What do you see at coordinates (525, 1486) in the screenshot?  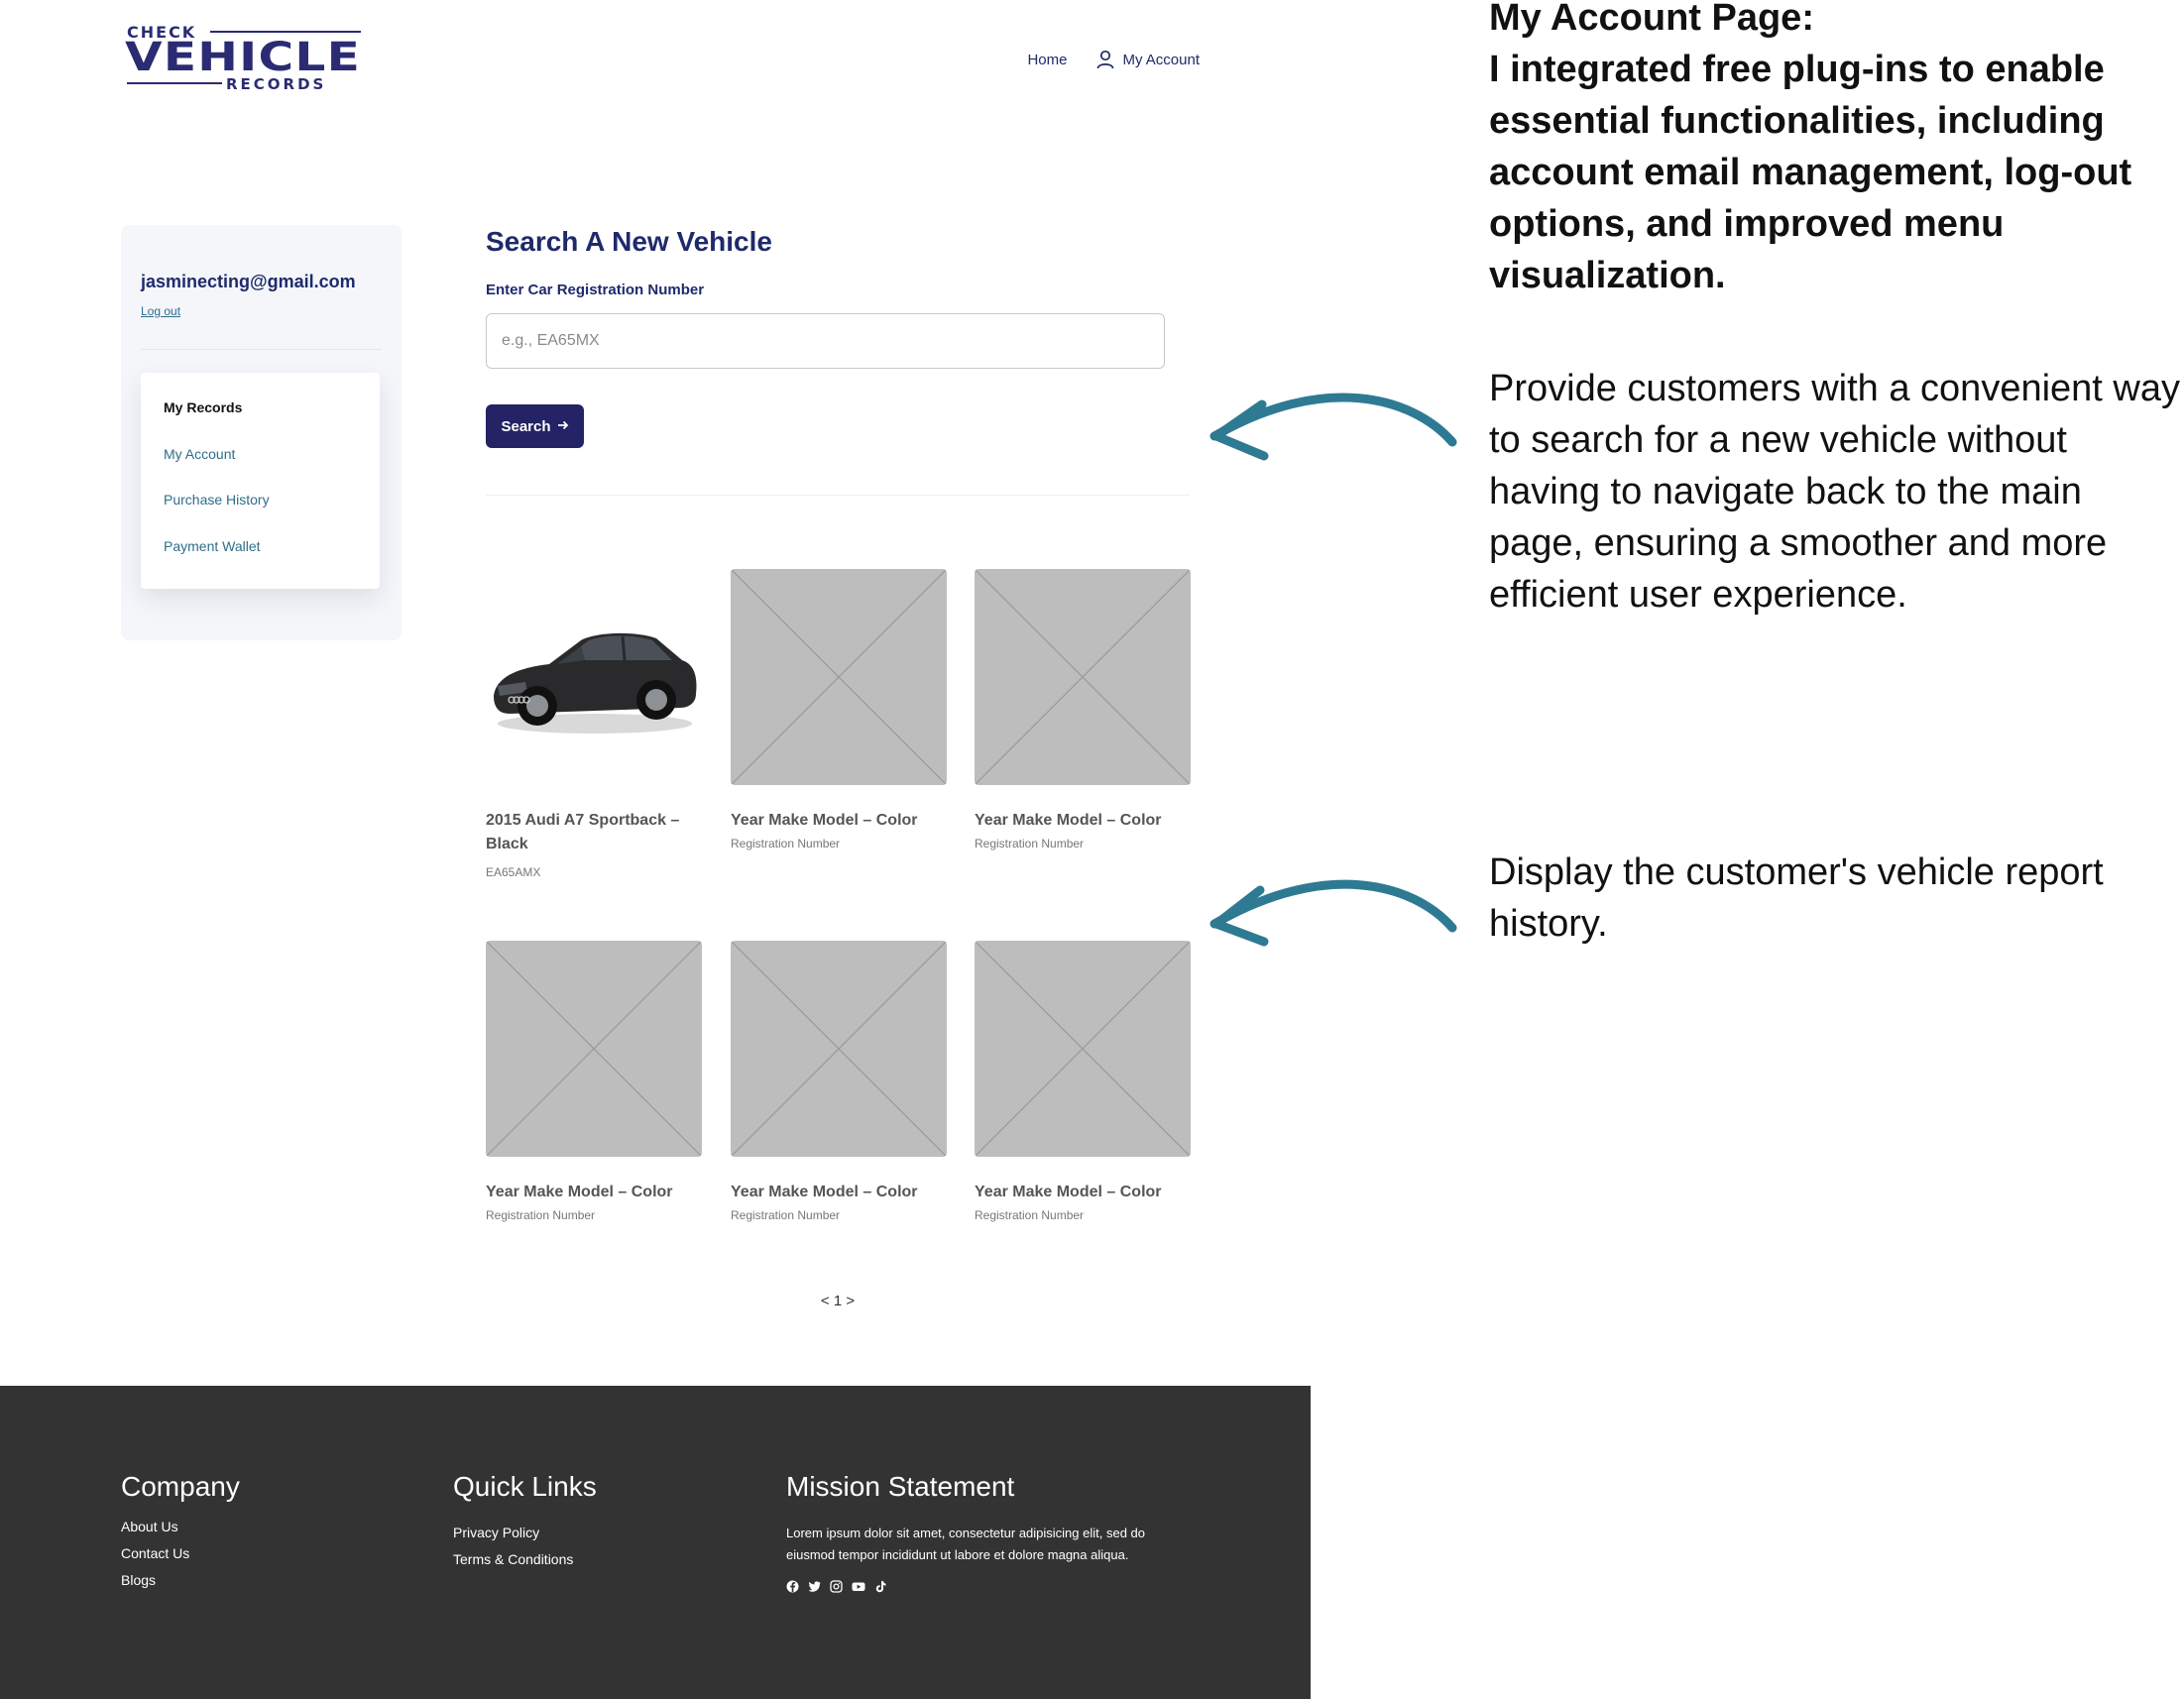 I see `footer-quick-links-title: Quick Links` at bounding box center [525, 1486].